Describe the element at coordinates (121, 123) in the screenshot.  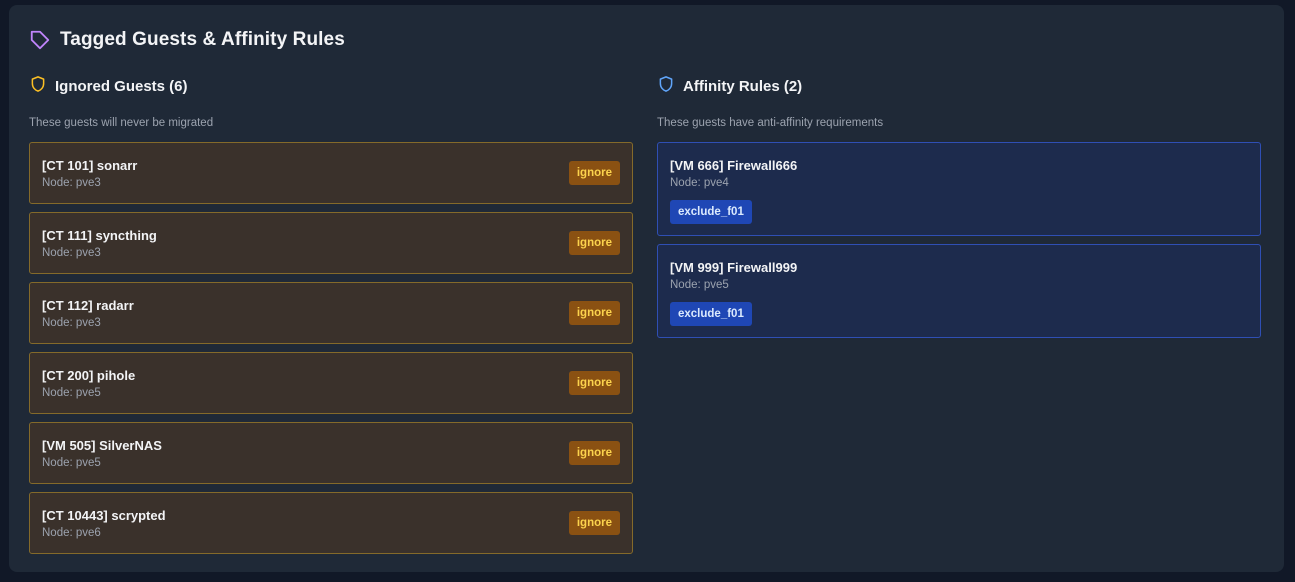
I see `ignored-guests-description: These guests will never be migrated` at that location.